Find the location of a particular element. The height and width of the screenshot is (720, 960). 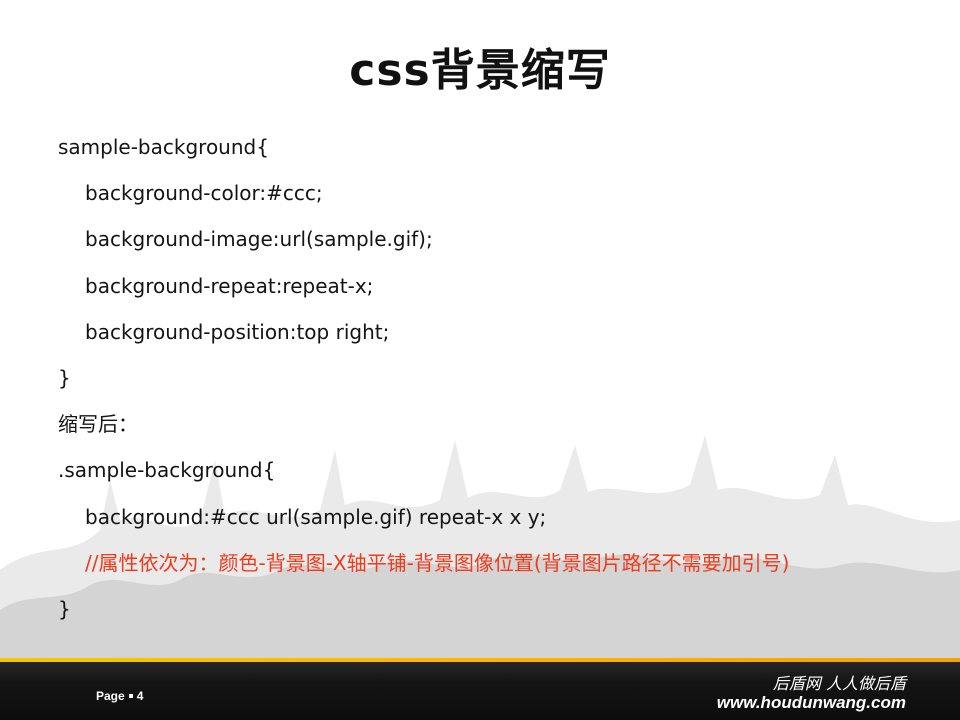

footer-accent-band is located at coordinates (480, 660).